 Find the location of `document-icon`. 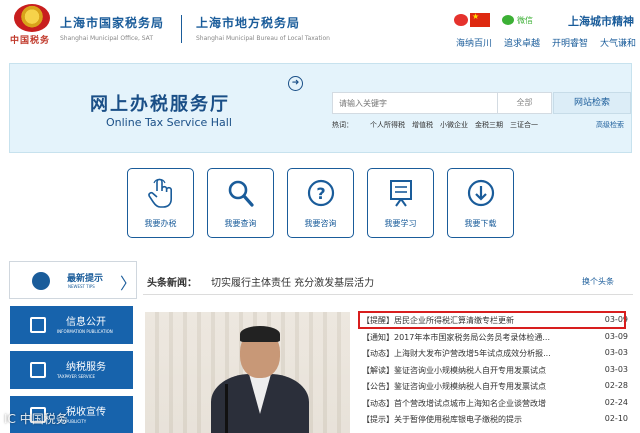

document-icon is located at coordinates (38, 325).